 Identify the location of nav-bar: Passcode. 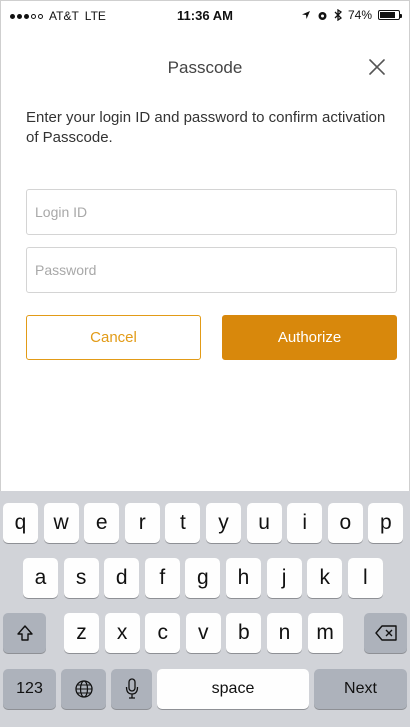
(205, 66).